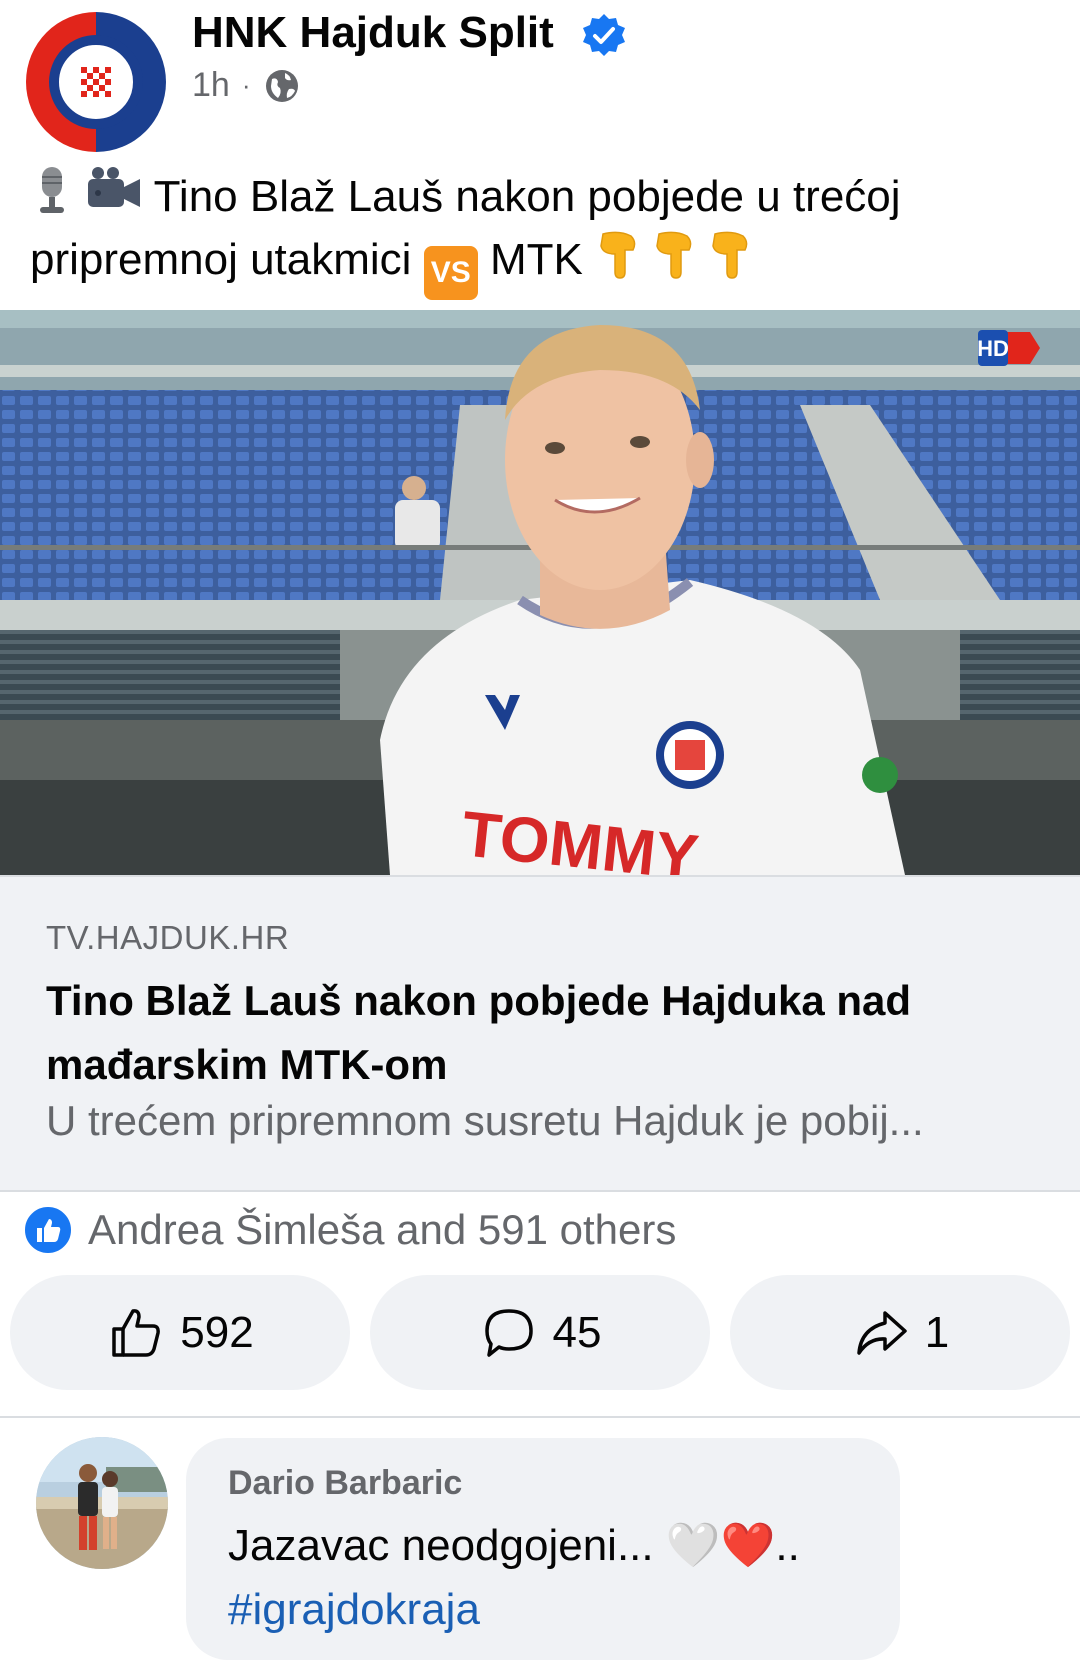  I want to click on post-text-line-2: pripremnoj utakmici VS MTK, so click(540, 264).